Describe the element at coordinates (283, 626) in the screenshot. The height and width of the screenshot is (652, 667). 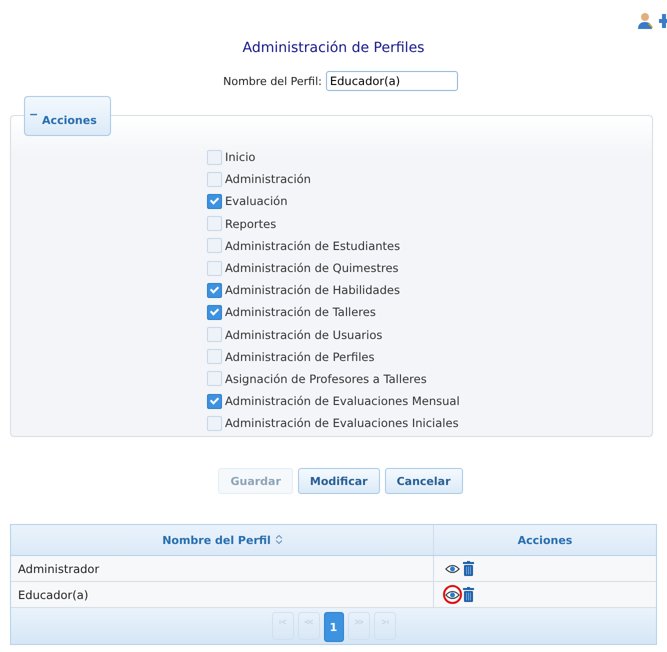
I see `first-page-icon` at that location.